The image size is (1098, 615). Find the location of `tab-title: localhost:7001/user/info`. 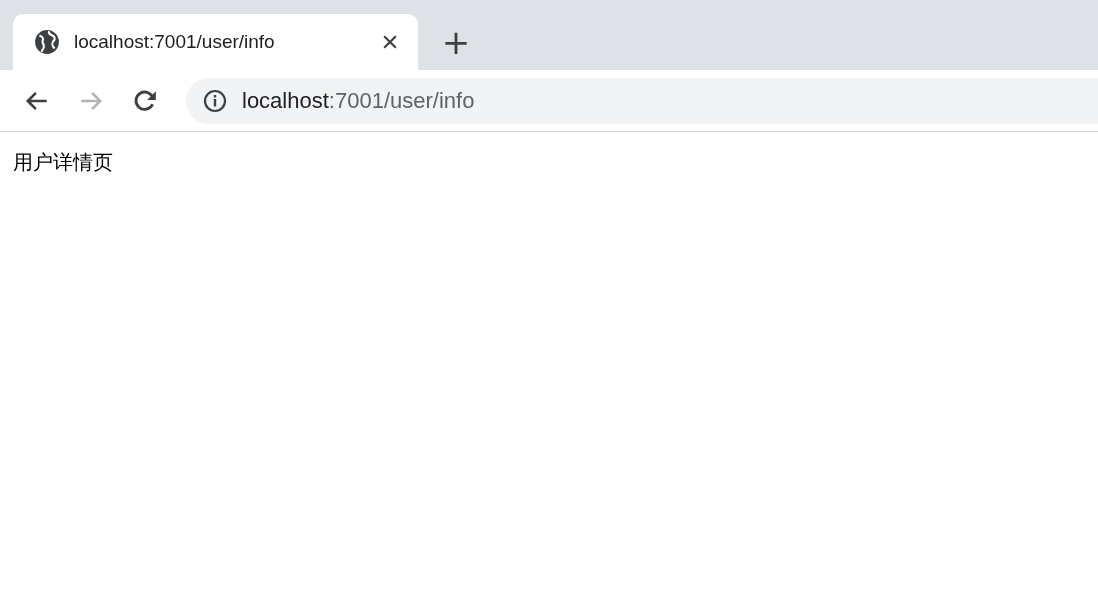

tab-title: localhost:7001/user/info is located at coordinates (175, 42).